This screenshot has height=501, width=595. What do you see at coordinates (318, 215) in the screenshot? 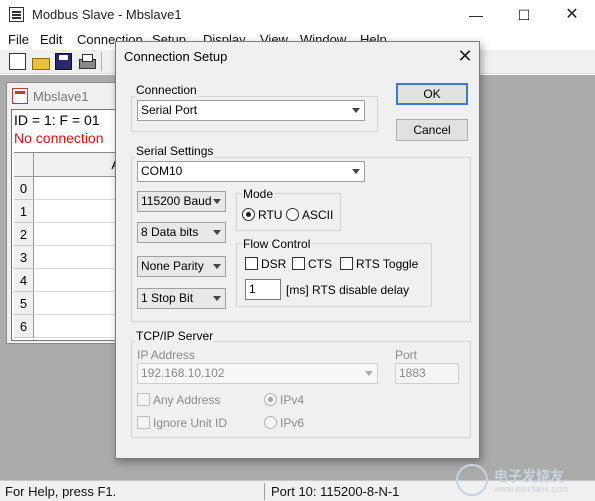
I see `ascii-label: ASCII` at bounding box center [318, 215].